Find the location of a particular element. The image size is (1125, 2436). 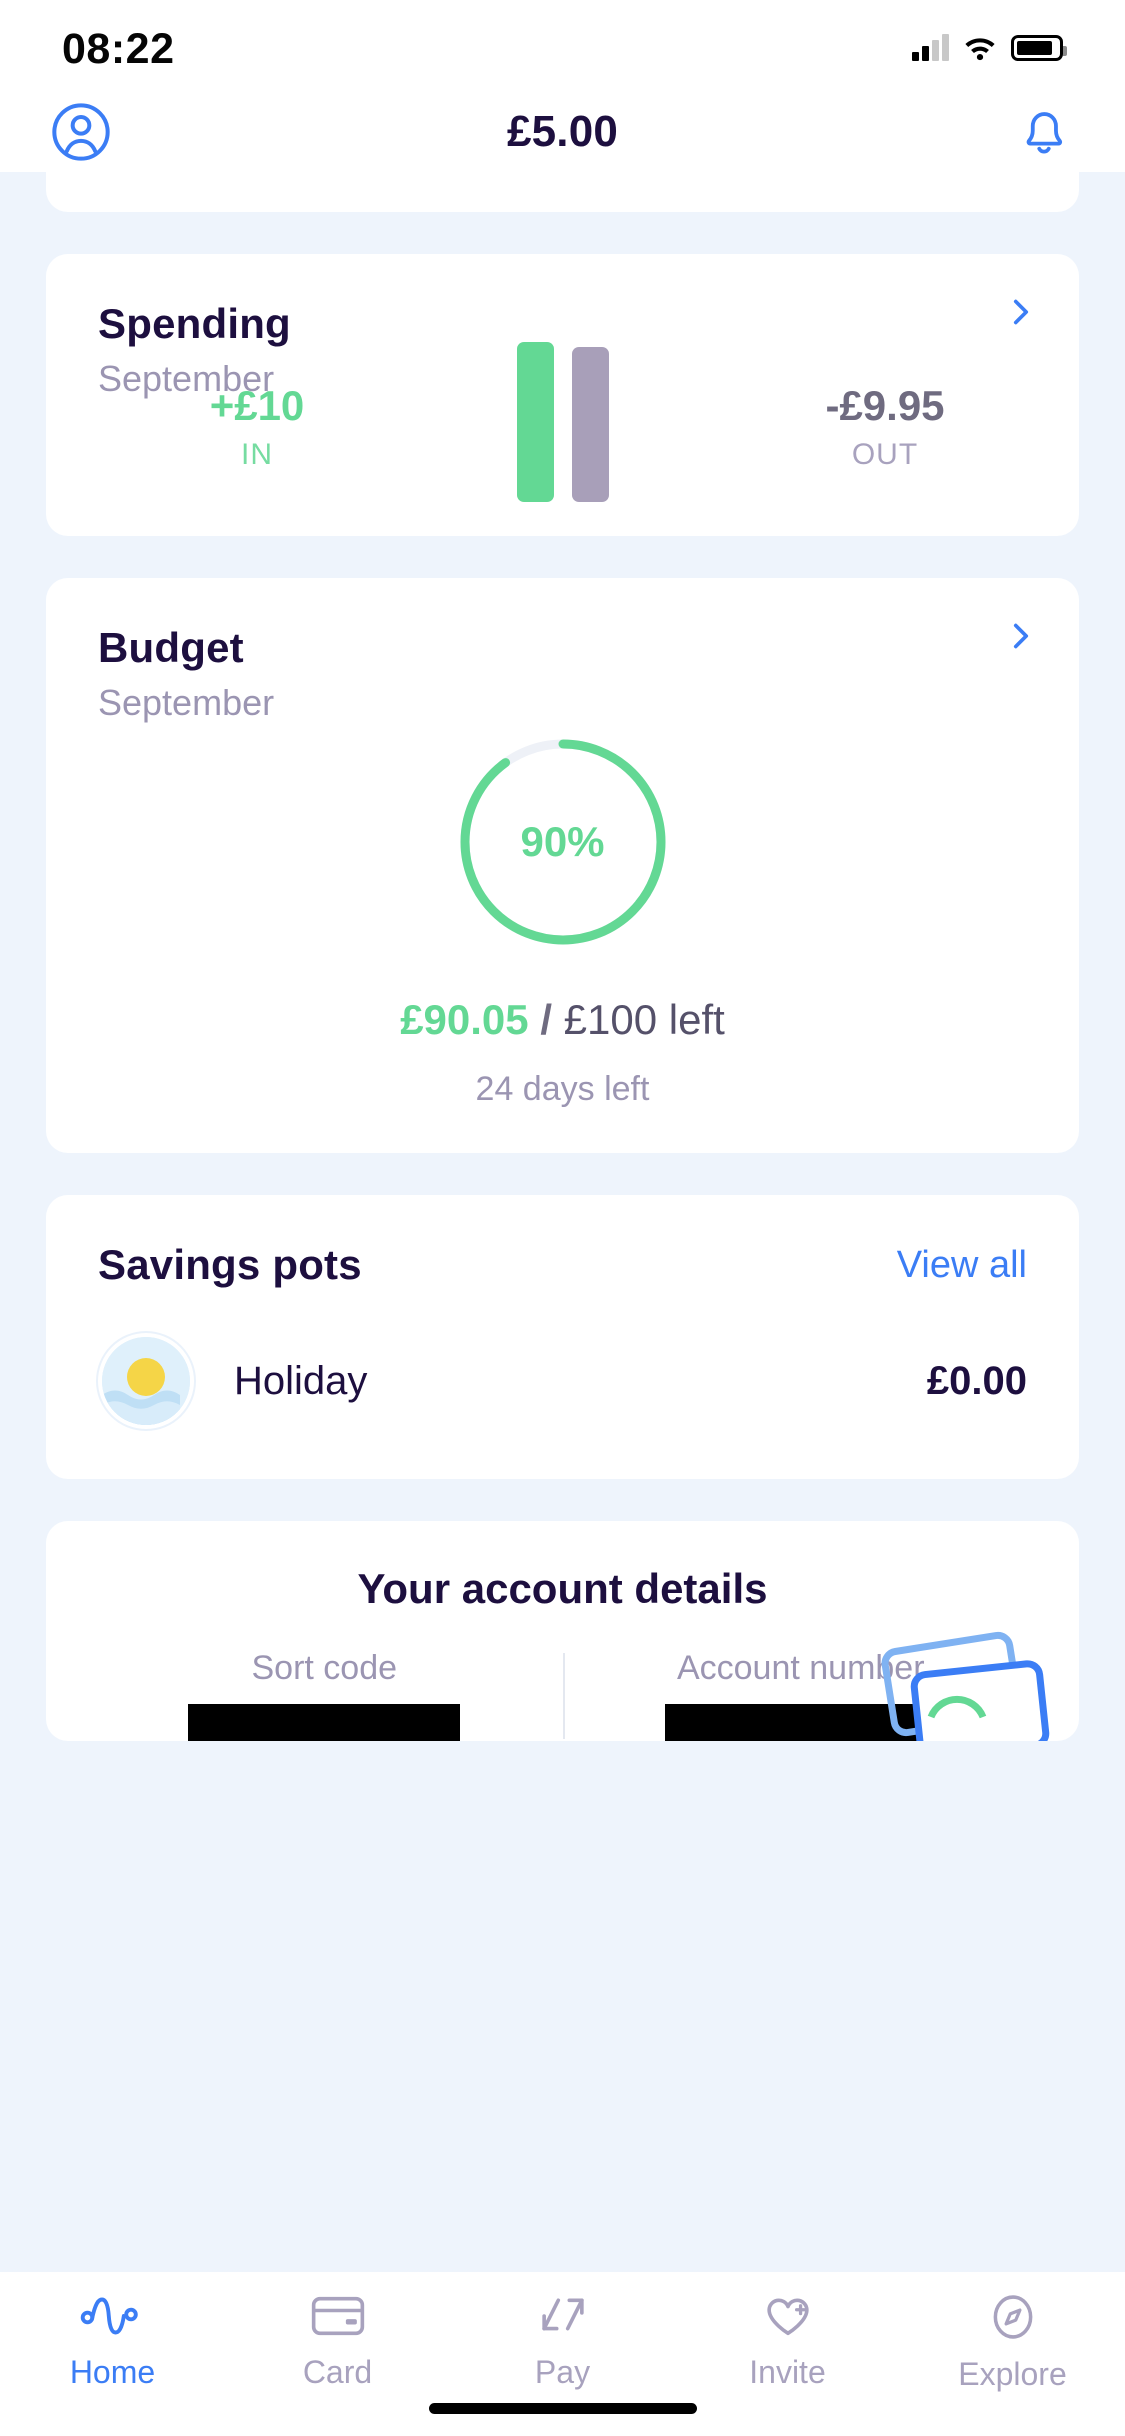

list-item: Holiday £0.00 is located at coordinates (562, 1381).